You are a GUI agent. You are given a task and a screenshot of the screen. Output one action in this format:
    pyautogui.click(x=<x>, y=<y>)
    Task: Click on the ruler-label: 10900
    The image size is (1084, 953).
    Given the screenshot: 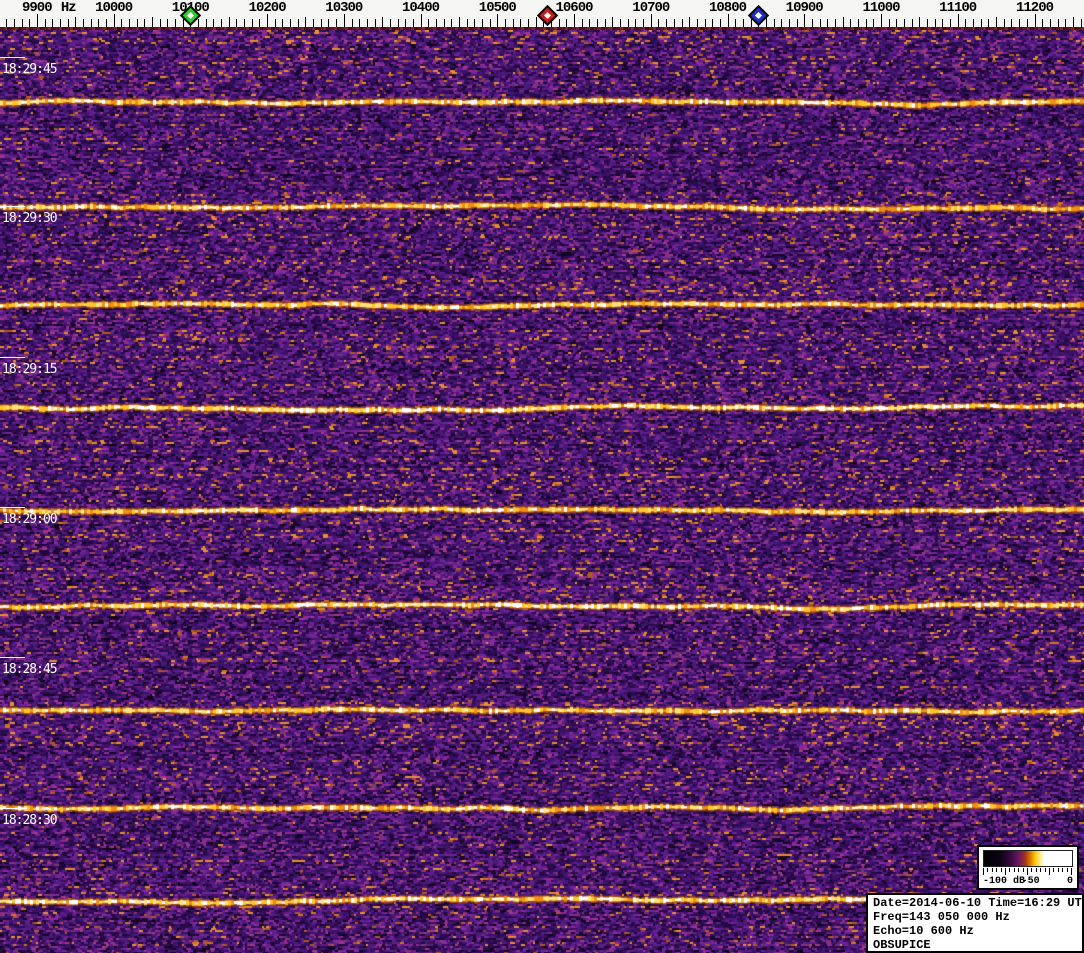 What is the action you would take?
    pyautogui.click(x=804, y=8)
    